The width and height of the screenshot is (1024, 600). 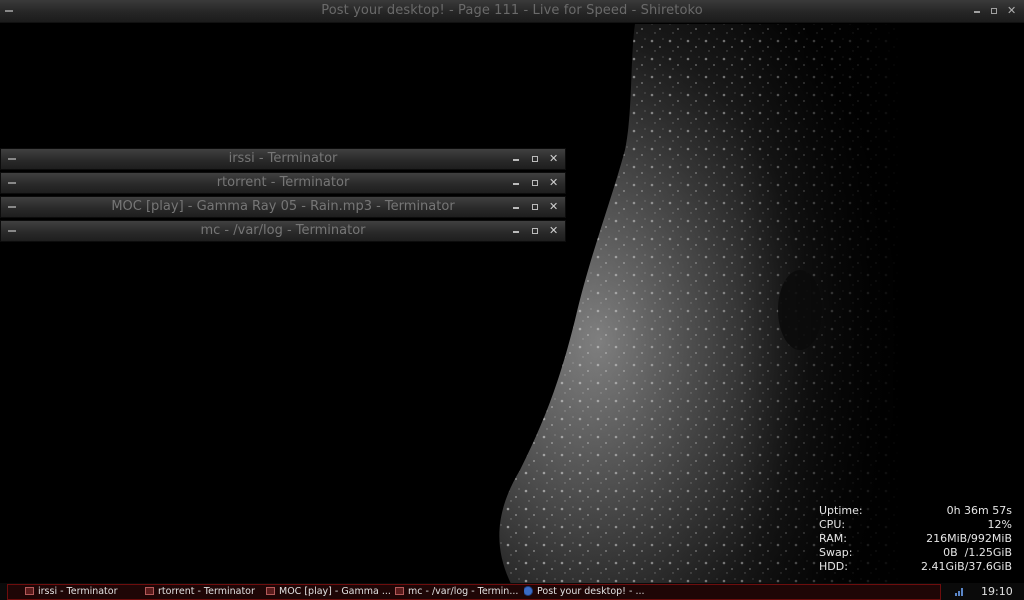 What do you see at coordinates (78, 591) in the screenshot?
I see `task-label: irssi - Terminator` at bounding box center [78, 591].